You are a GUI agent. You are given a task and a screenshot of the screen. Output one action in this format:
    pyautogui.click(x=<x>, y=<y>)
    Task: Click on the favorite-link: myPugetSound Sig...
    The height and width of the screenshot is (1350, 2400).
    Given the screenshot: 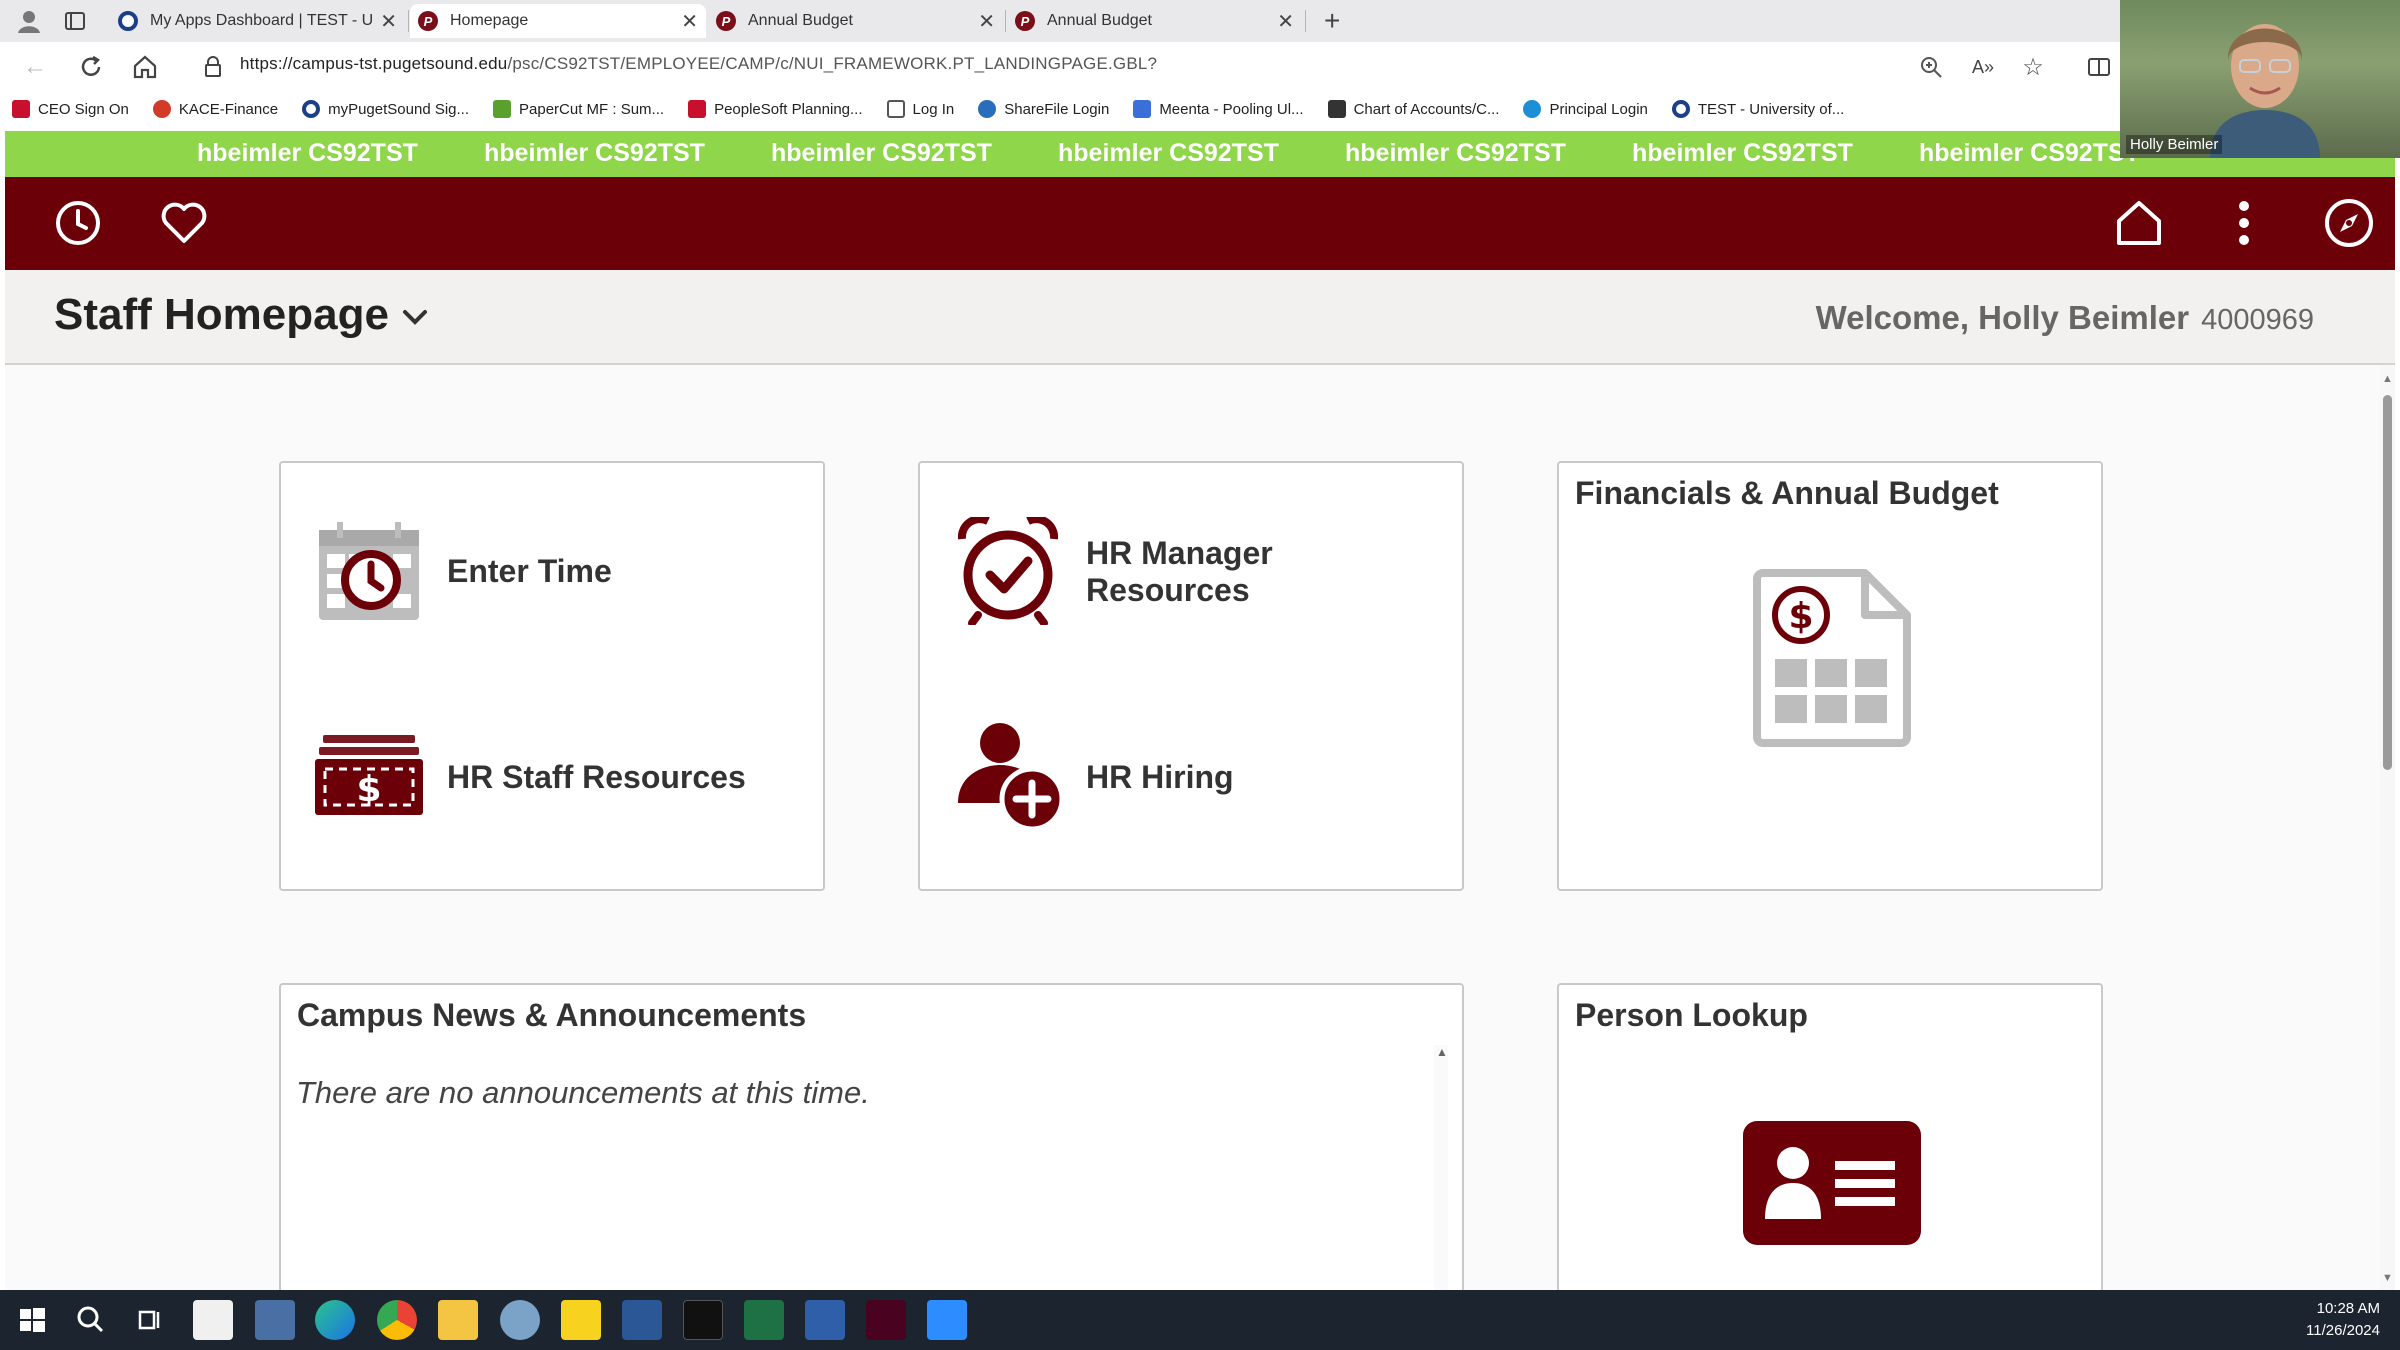 What is the action you would take?
    pyautogui.click(x=385, y=109)
    